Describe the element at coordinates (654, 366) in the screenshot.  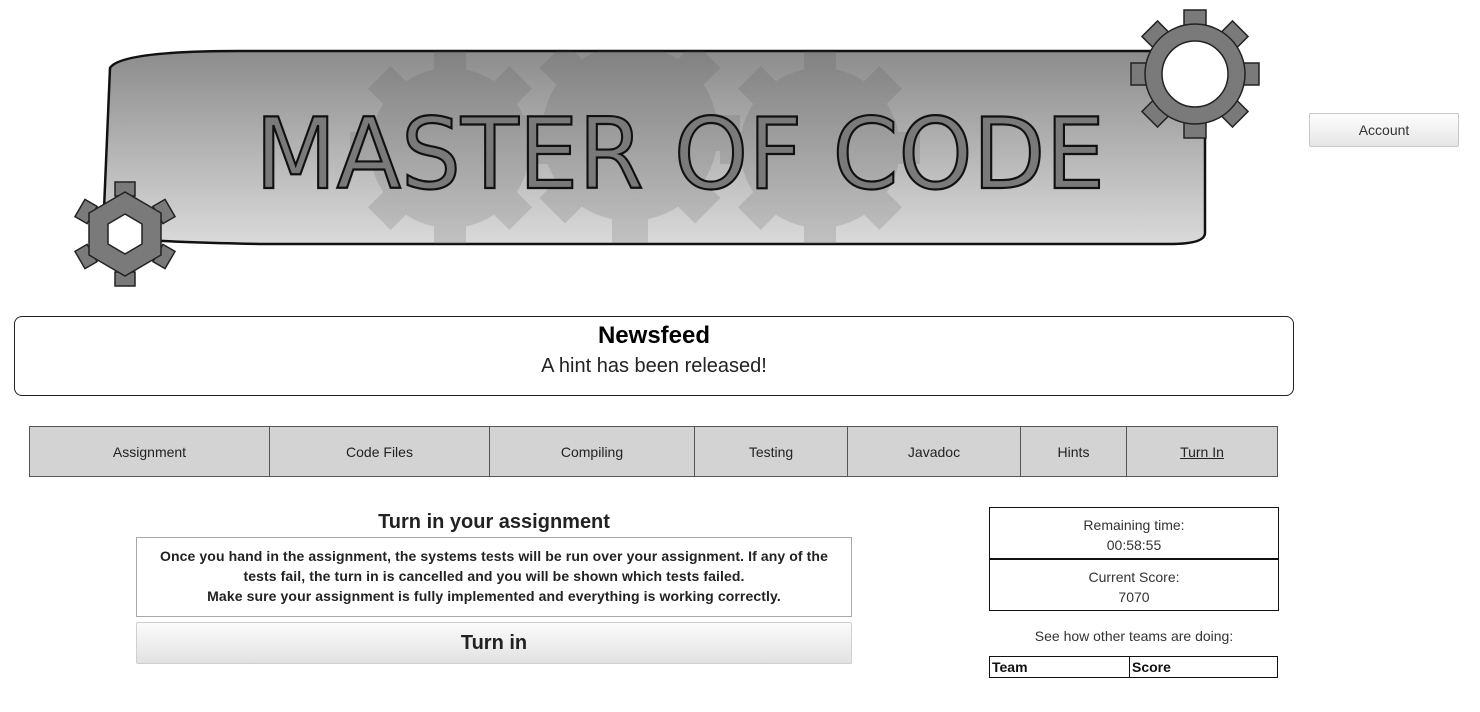
I see `newsfeed-message: A hint has been released!` at that location.